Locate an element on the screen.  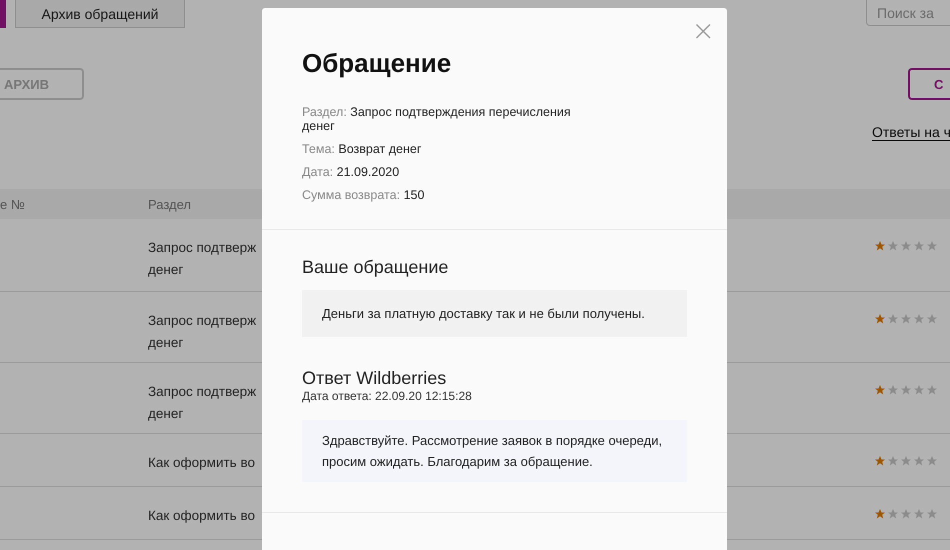
tab: Архив обращений is located at coordinates (100, 14).